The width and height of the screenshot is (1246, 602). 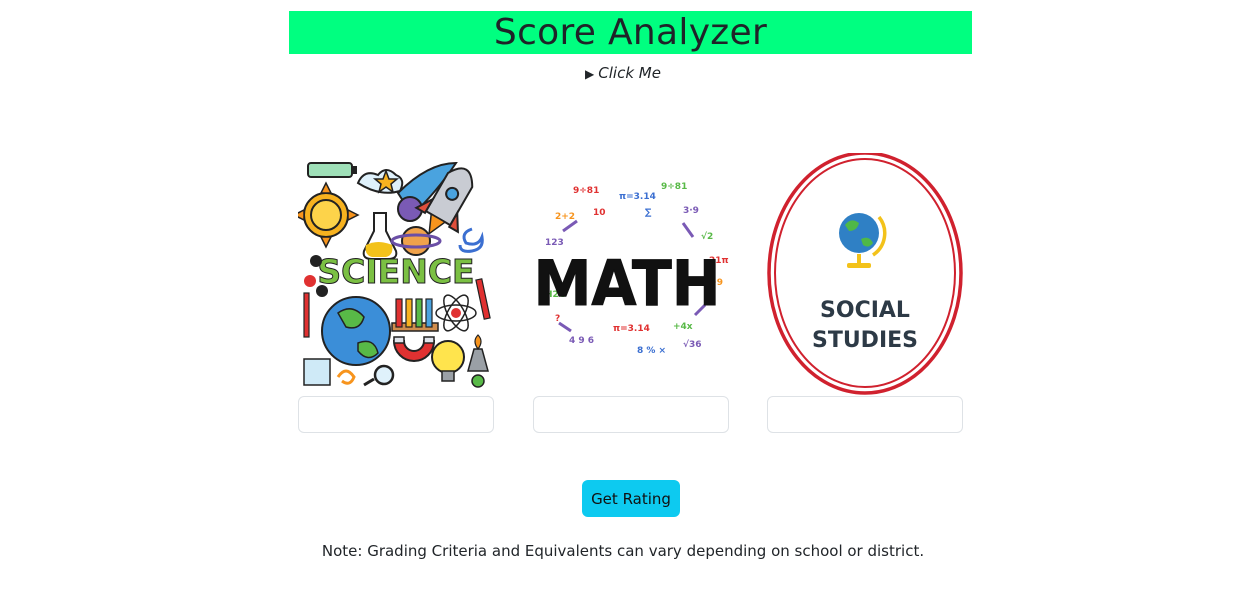 I want to click on math-image-text: MATH, so click(x=626, y=284).